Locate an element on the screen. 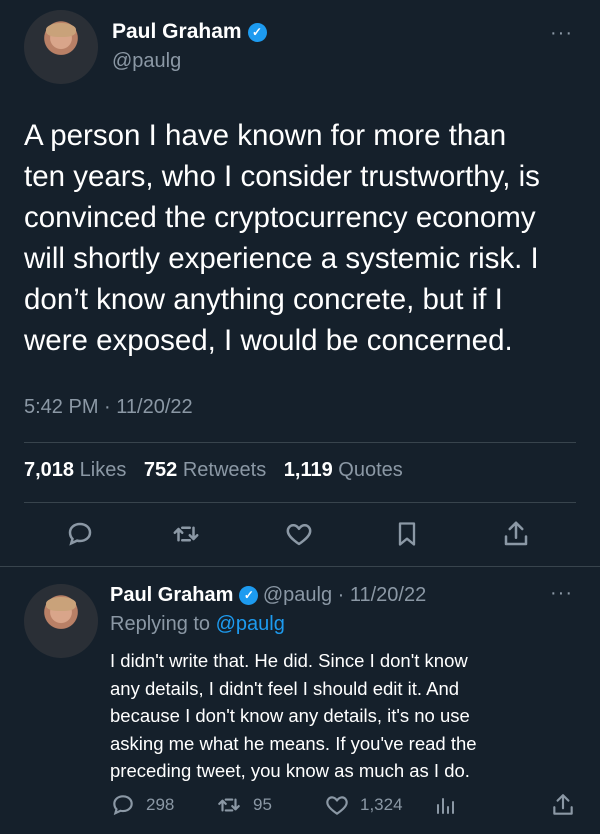 Image resolution: width=600 pixels, height=834 pixels. avatar is located at coordinates (61, 47).